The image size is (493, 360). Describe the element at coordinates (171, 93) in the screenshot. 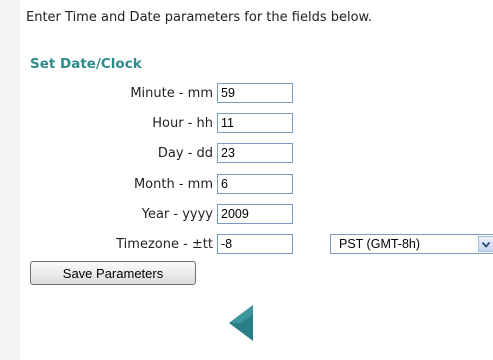

I see `minute-label: Minute - mm` at that location.